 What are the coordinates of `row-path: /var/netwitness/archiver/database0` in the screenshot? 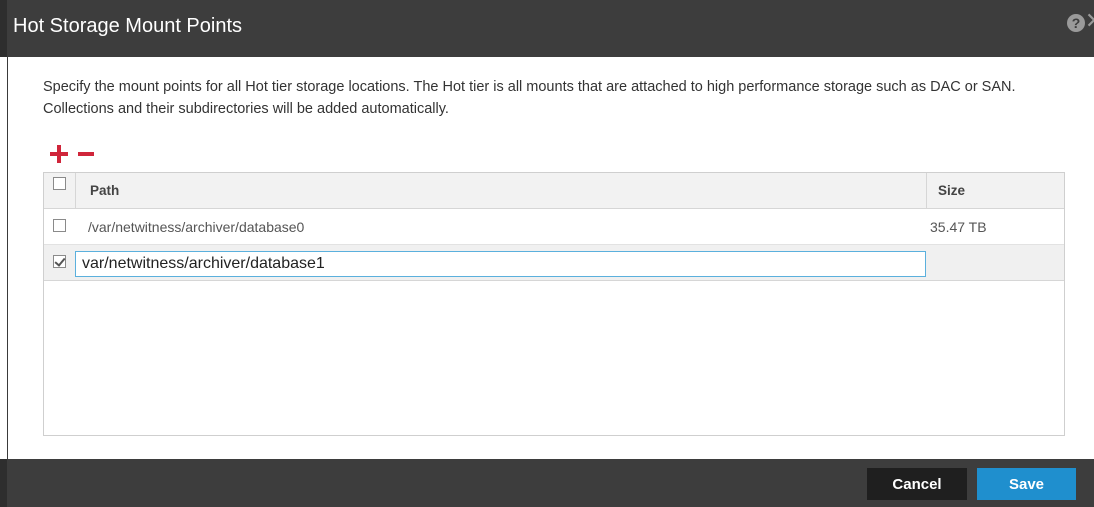 It's located at (196, 227).